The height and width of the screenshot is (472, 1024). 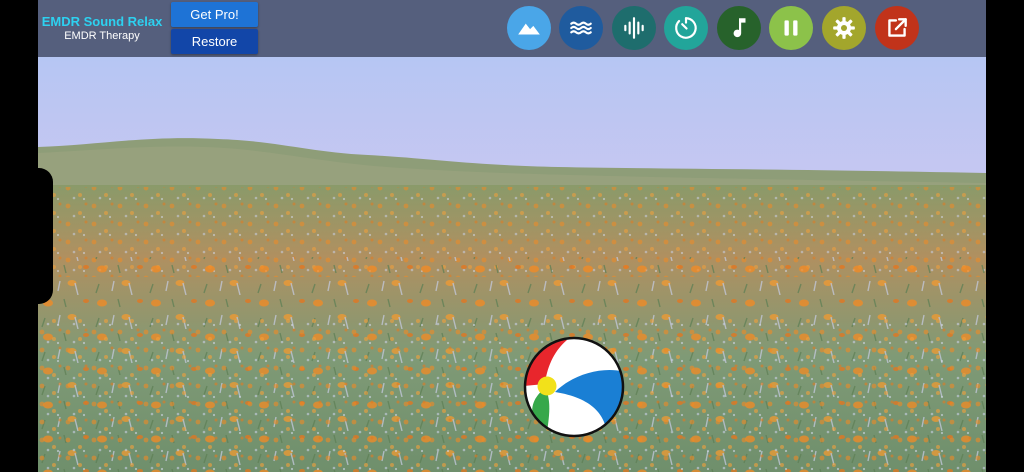 I want to click on sound-button, so click(x=634, y=28).